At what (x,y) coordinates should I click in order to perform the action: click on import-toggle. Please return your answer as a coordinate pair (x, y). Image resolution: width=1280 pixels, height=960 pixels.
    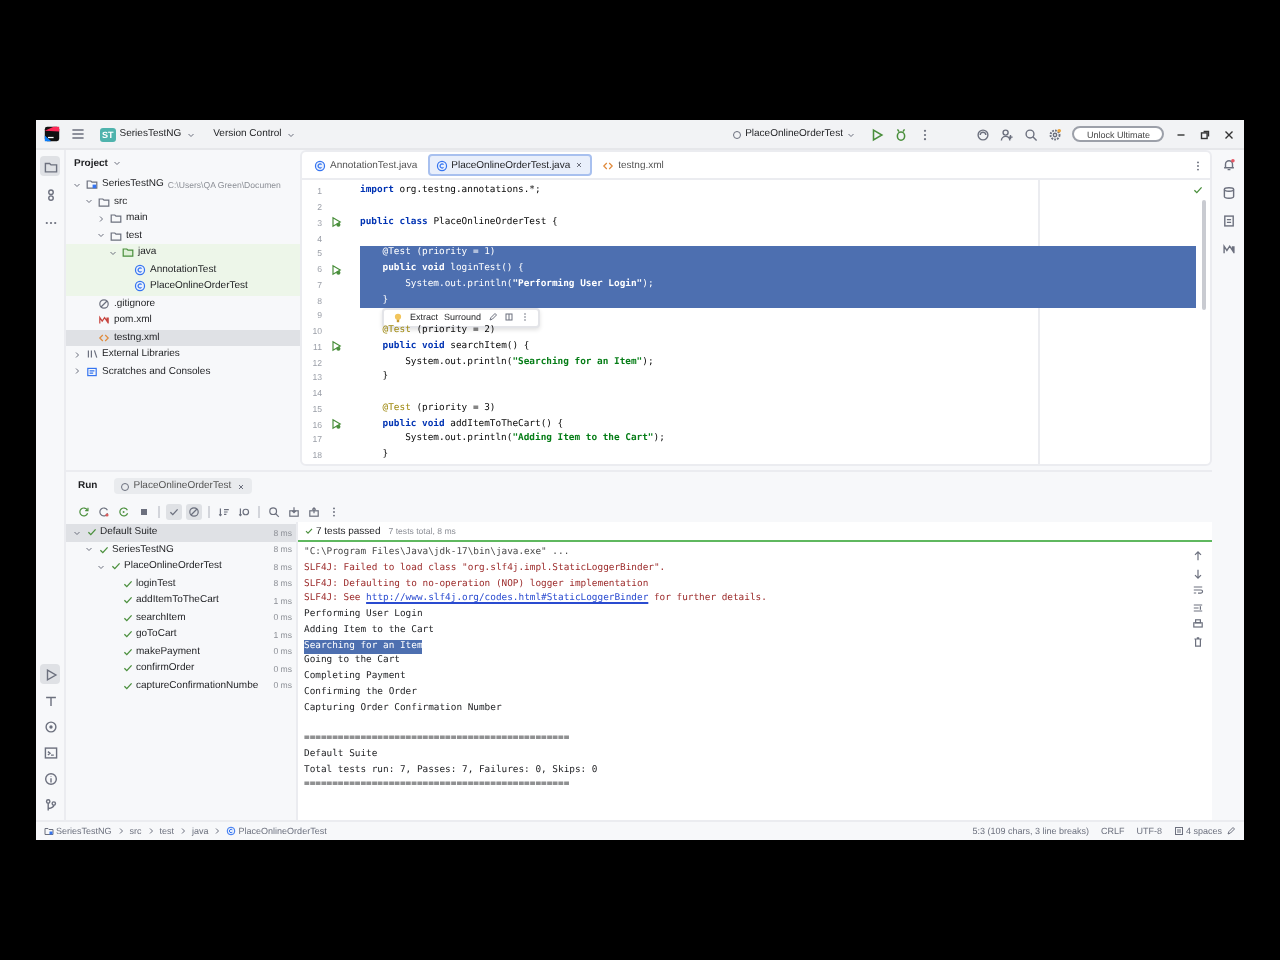
    Looking at the image, I should click on (294, 511).